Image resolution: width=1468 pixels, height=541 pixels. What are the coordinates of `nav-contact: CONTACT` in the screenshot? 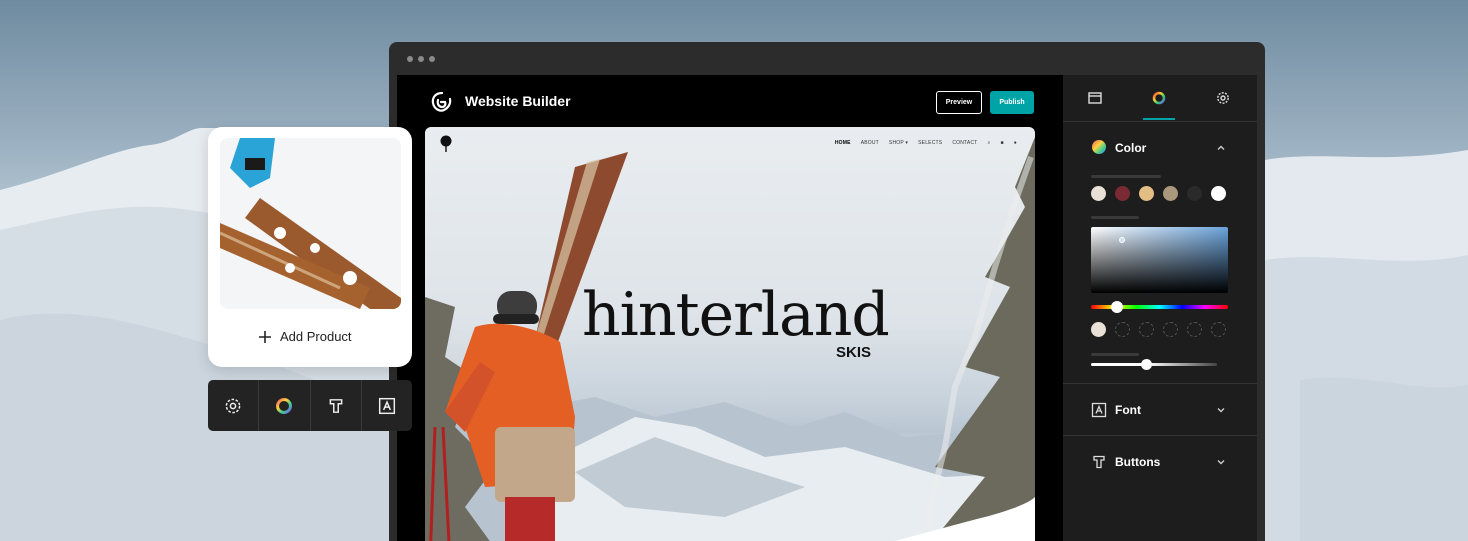 It's located at (964, 143).